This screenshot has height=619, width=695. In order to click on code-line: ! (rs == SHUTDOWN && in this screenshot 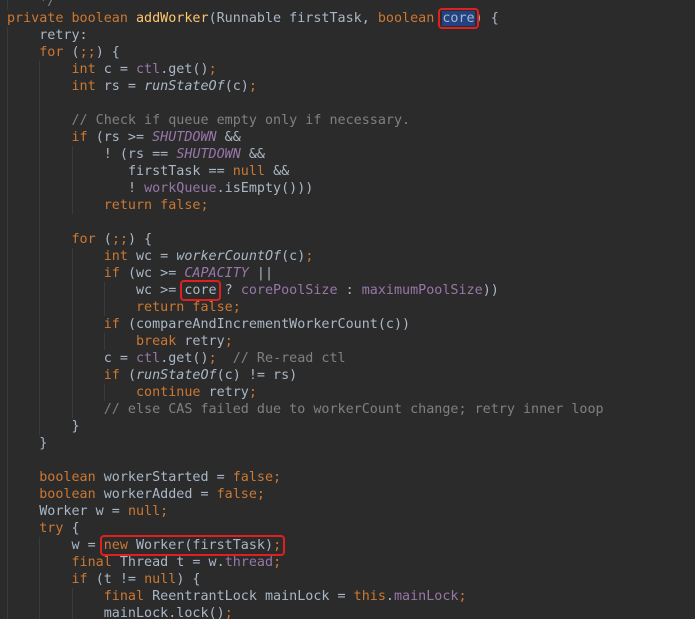, I will do `click(347, 154)`.